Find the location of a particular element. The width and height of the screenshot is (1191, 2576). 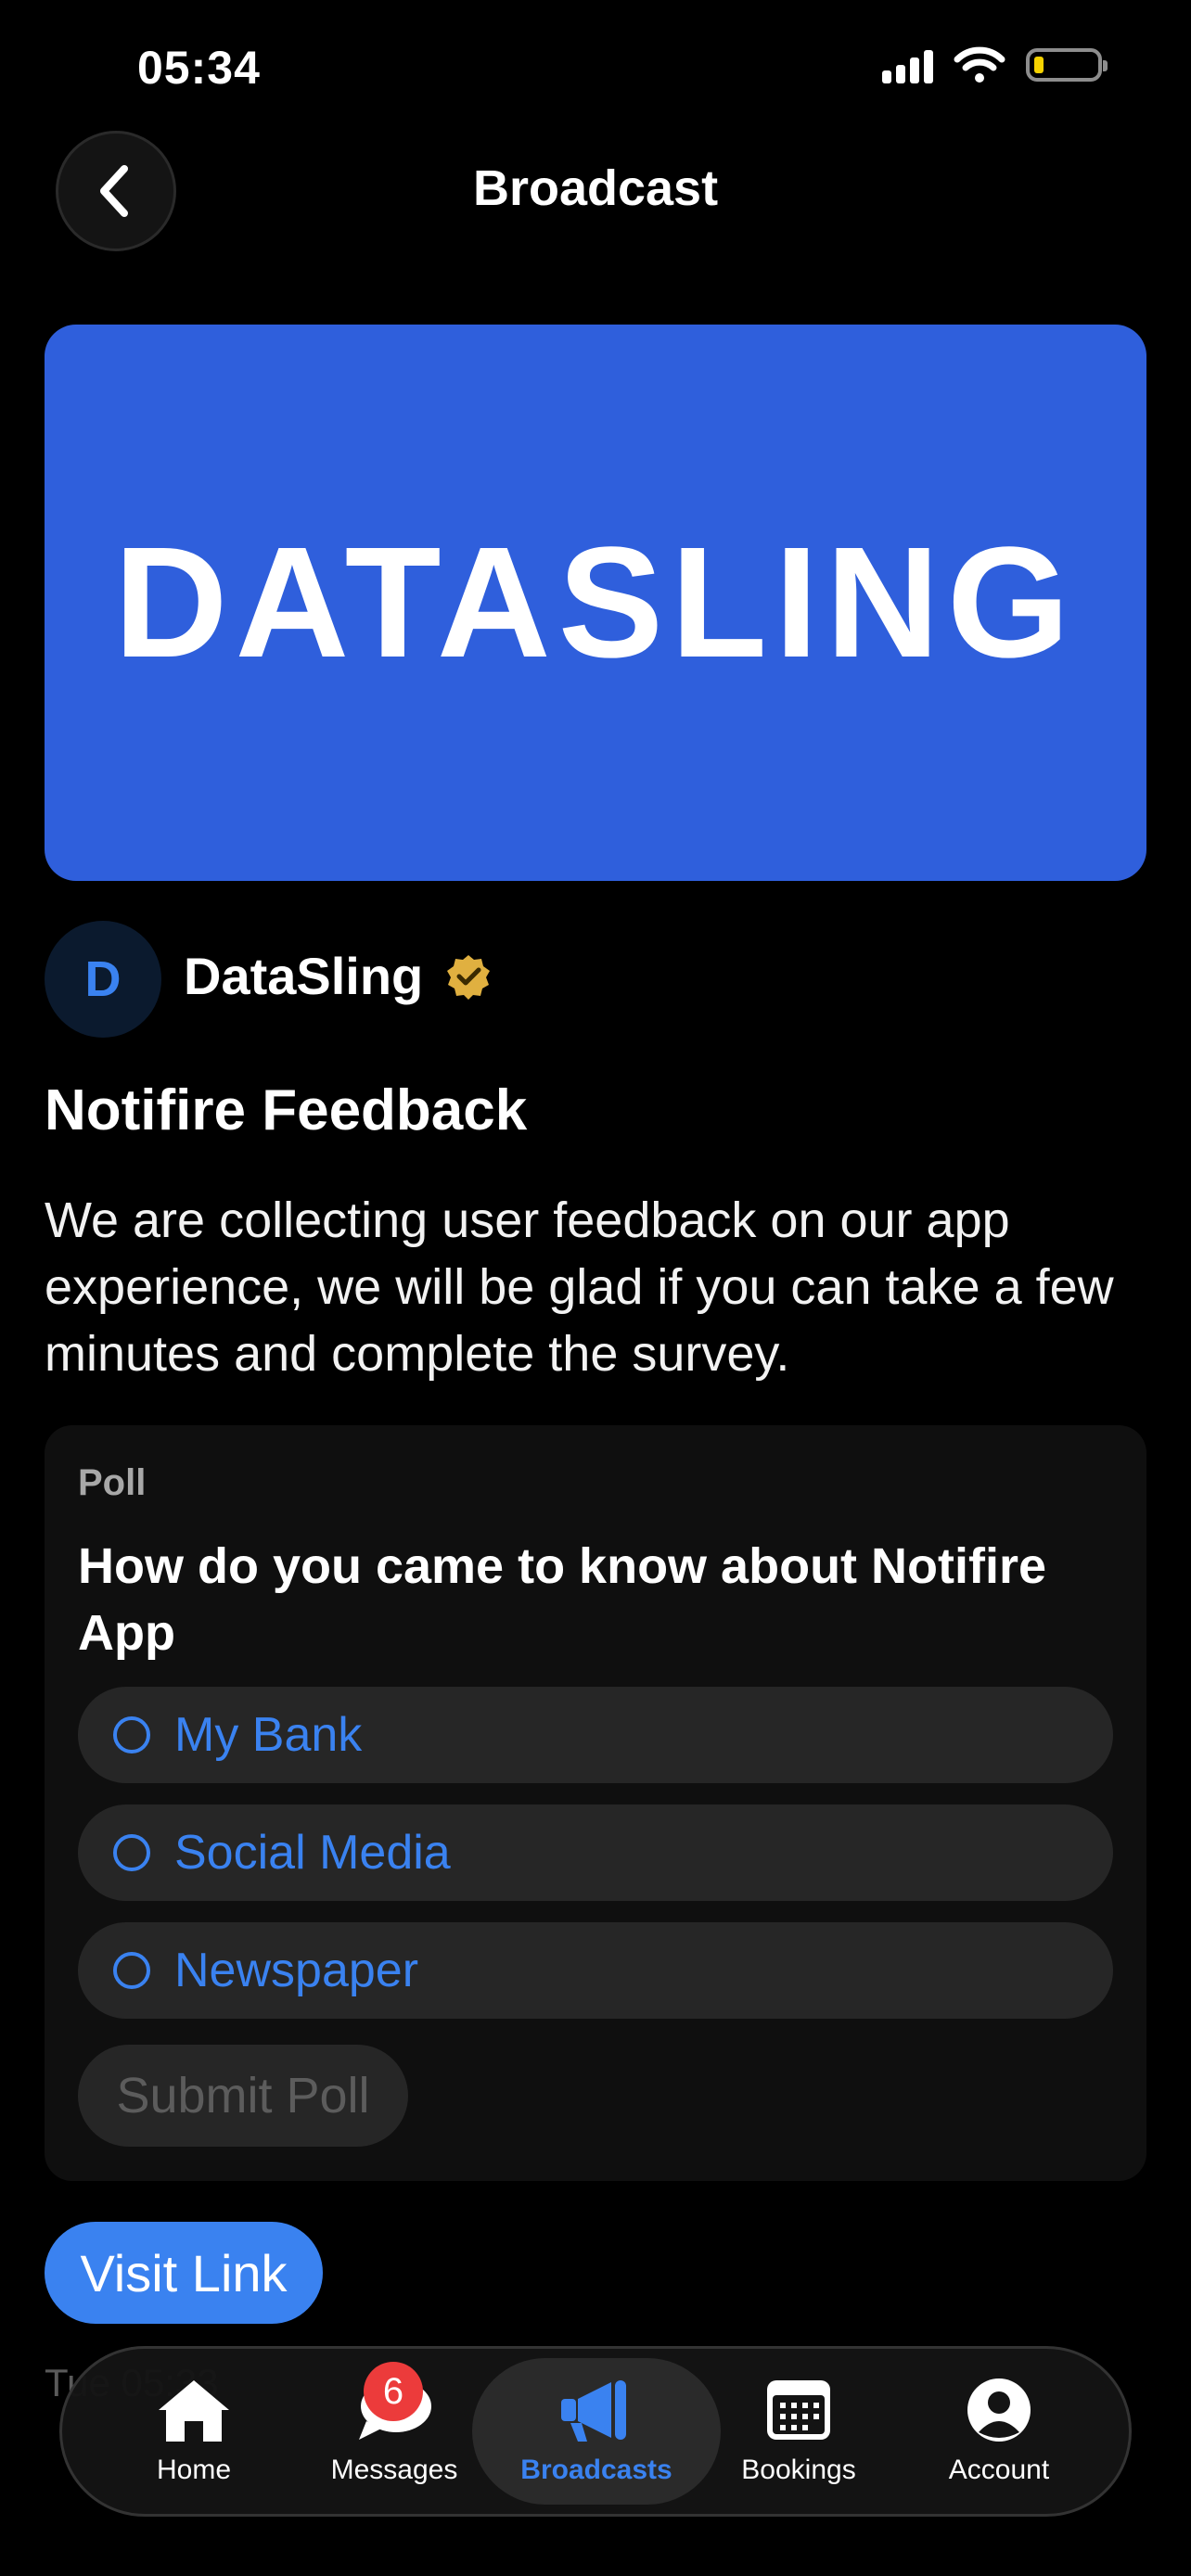

megaphone-icon is located at coordinates (593, 2411).